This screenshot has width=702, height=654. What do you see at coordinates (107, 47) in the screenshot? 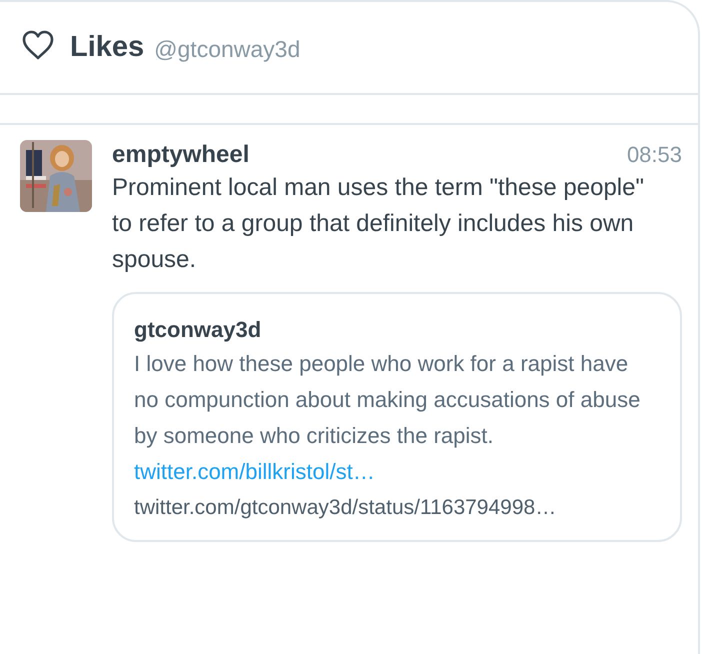
I see `page-title: Likes` at bounding box center [107, 47].